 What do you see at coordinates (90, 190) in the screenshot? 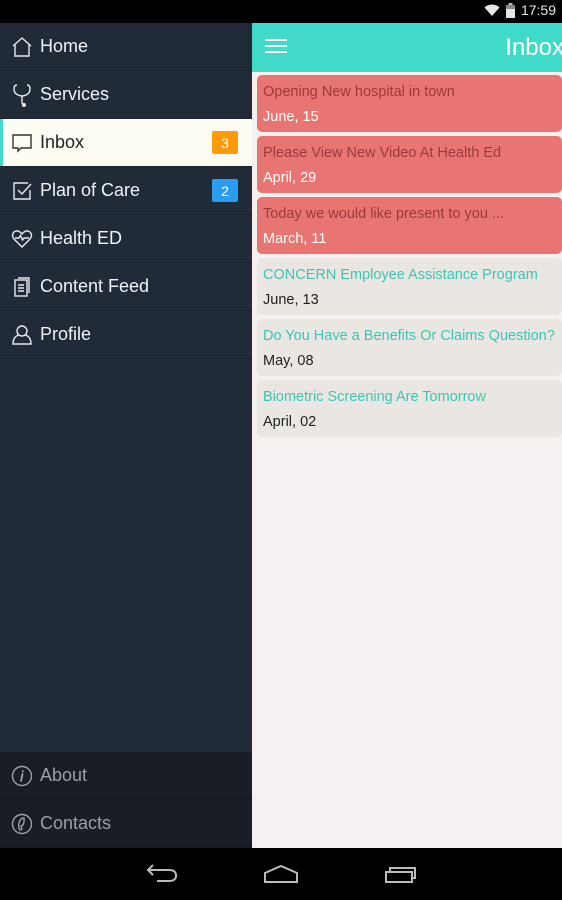
I see `drawer-item-label: Plan of Care` at bounding box center [90, 190].